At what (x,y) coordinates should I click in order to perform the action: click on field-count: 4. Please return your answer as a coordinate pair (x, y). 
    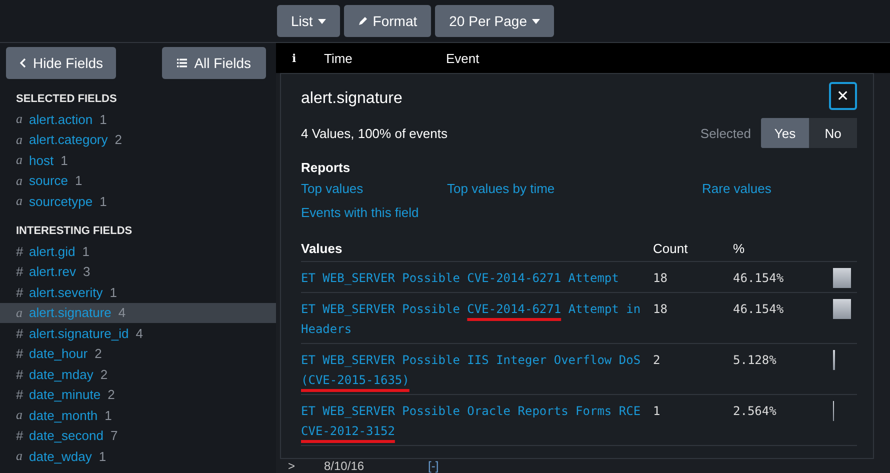
    Looking at the image, I should click on (122, 312).